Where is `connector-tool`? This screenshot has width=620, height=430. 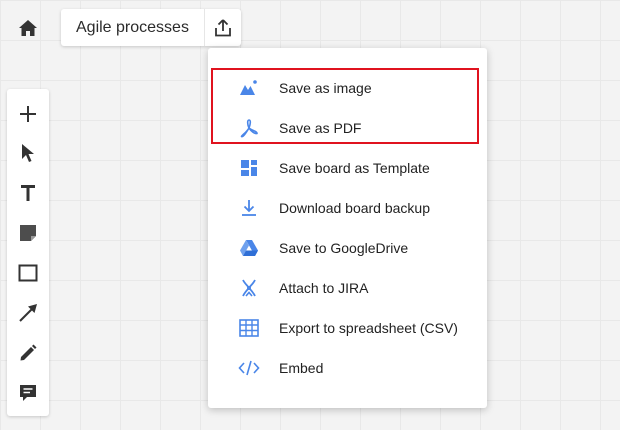 connector-tool is located at coordinates (28, 313).